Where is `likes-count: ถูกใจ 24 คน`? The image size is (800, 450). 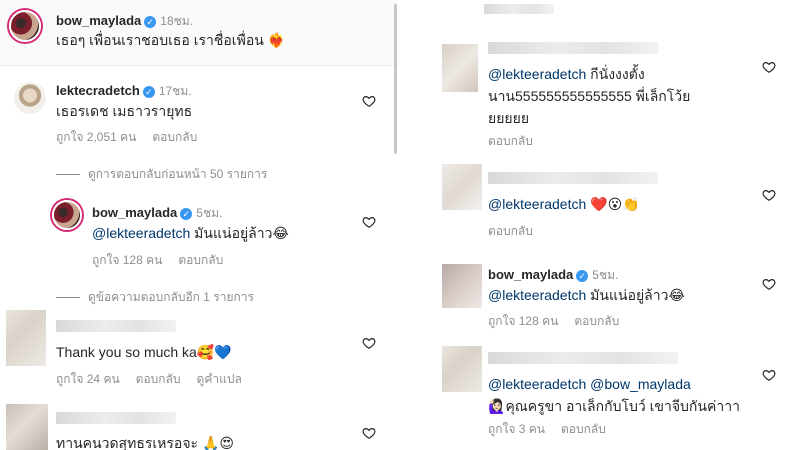 likes-count: ถูกใจ 24 คน is located at coordinates (88, 379).